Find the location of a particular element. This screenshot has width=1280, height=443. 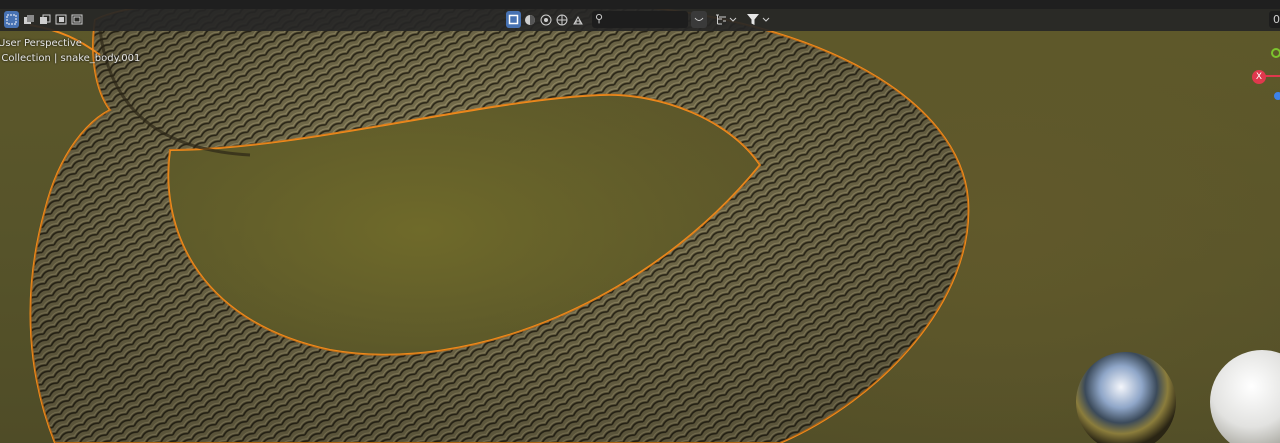

funnel-icon is located at coordinates (758, 19).